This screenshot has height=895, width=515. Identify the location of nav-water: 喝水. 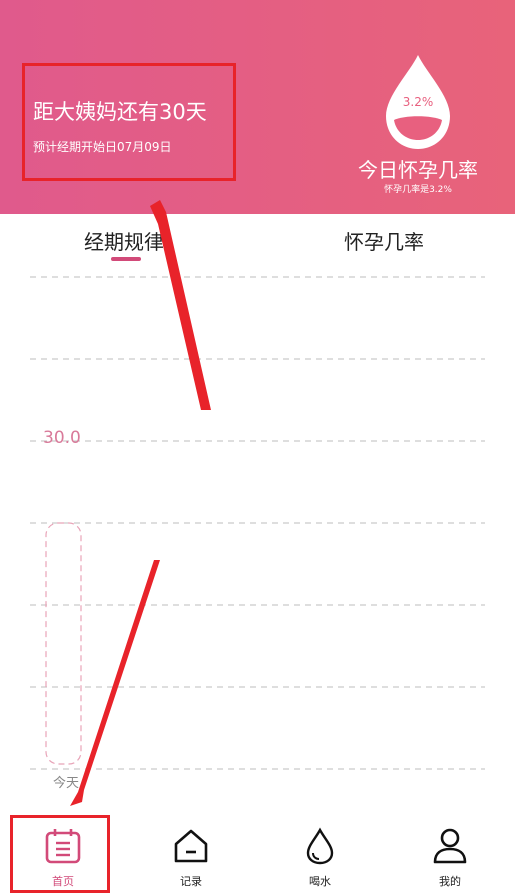
(320, 850).